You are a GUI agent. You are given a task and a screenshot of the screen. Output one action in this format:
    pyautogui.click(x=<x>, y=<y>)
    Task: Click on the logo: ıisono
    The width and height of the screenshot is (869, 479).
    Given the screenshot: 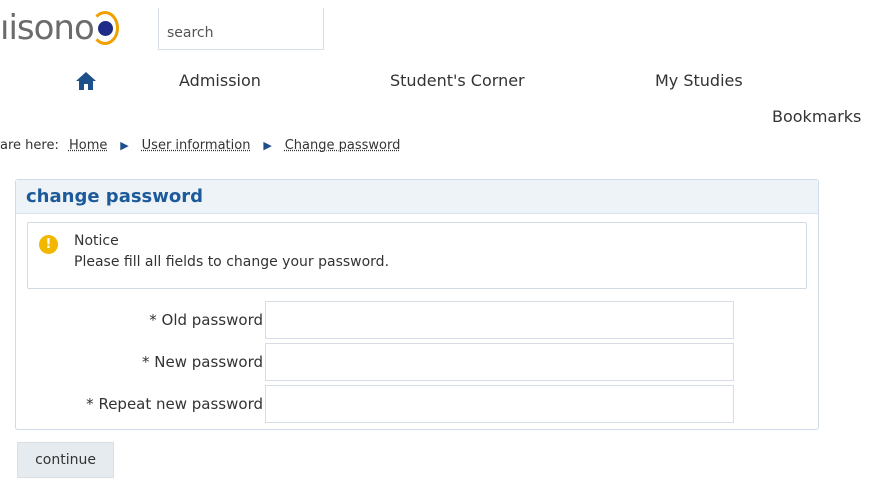 What is the action you would take?
    pyautogui.click(x=70, y=28)
    